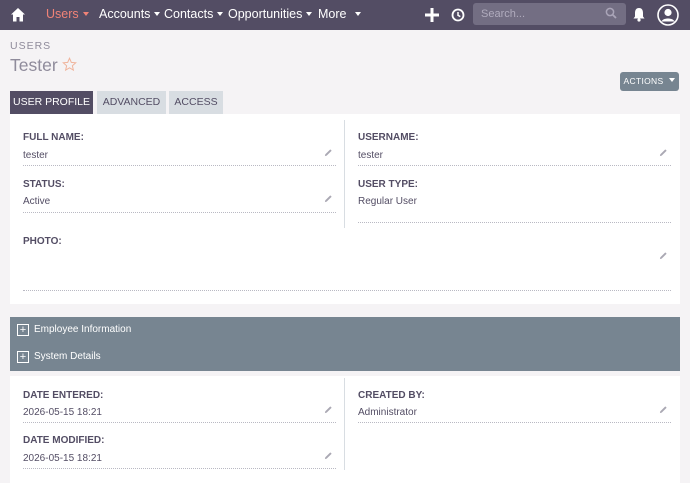 Image resolution: width=690 pixels, height=483 pixels. What do you see at coordinates (387, 201) in the screenshot?
I see `user-type-value: Regular User` at bounding box center [387, 201].